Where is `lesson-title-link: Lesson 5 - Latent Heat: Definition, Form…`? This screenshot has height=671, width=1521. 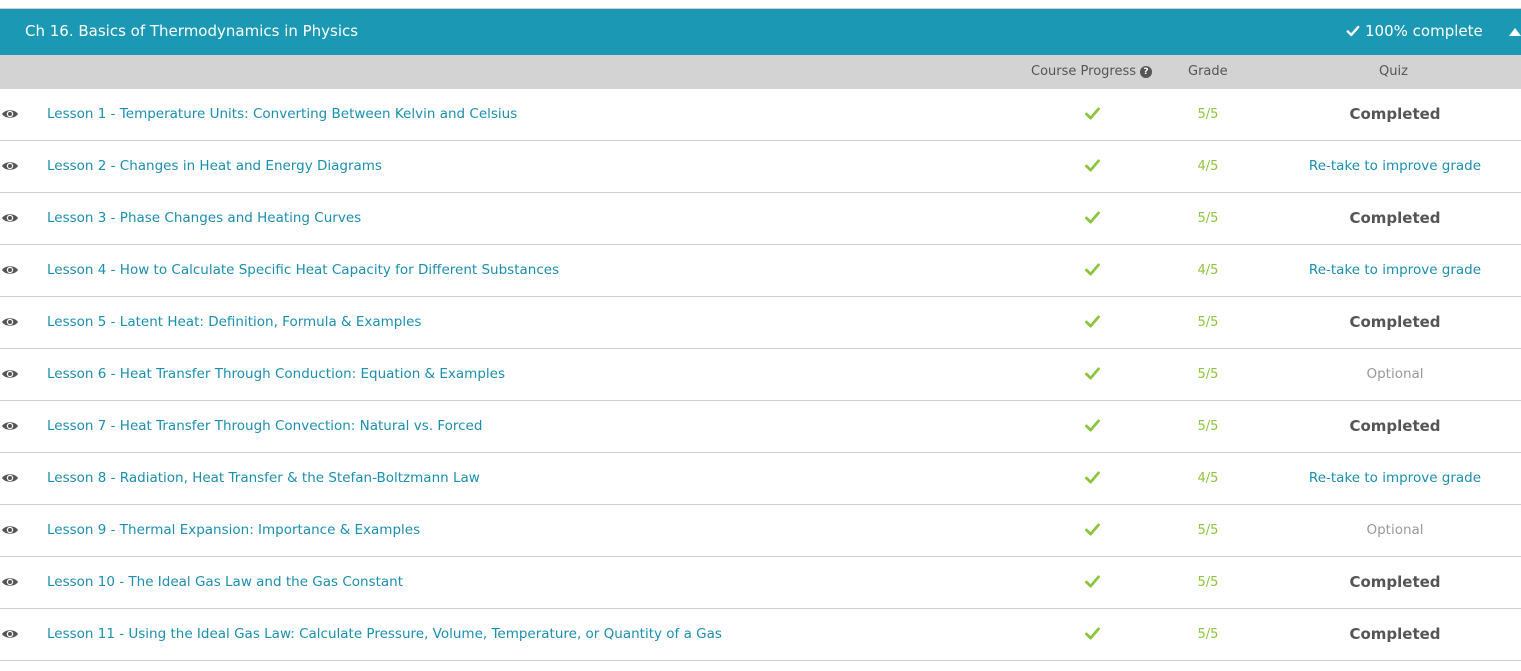
lesson-title-link: Lesson 5 - Latent Heat: Definition, Form… is located at coordinates (234, 322).